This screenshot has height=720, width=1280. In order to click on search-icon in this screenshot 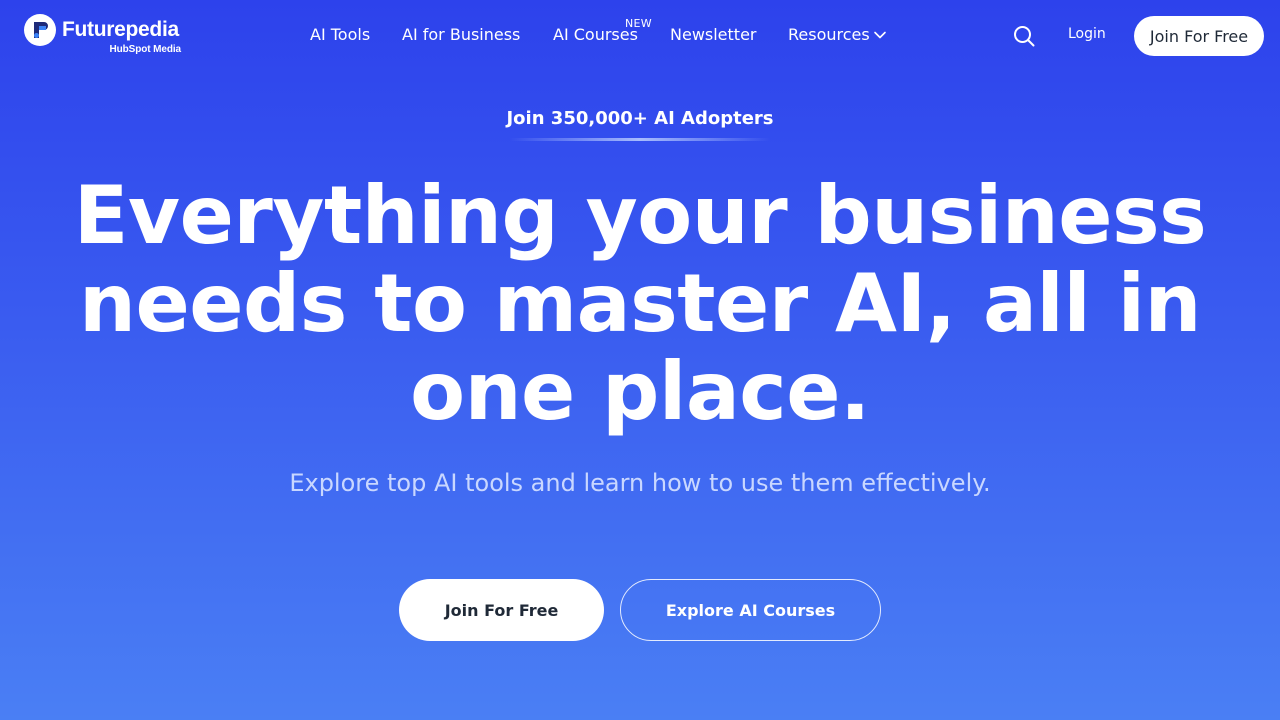, I will do `click(1024, 36)`.